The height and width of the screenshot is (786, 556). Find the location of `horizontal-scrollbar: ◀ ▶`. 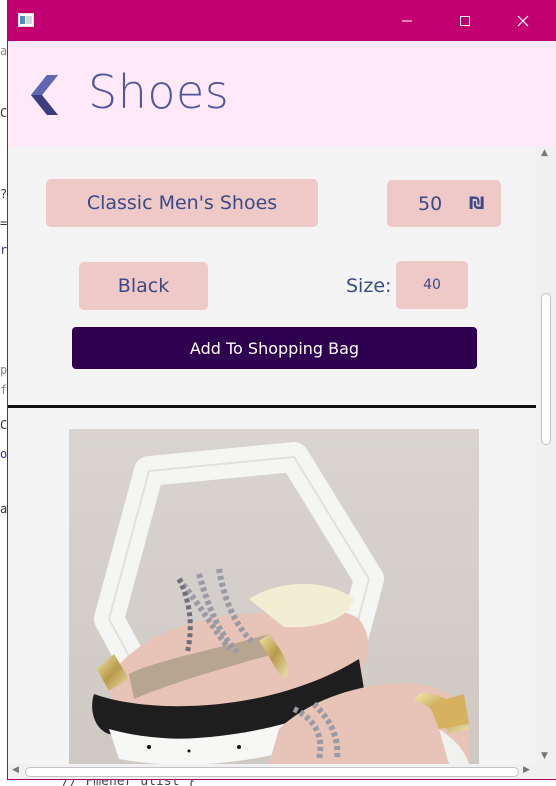

horizontal-scrollbar: ◀ ▶ is located at coordinates (272, 771).